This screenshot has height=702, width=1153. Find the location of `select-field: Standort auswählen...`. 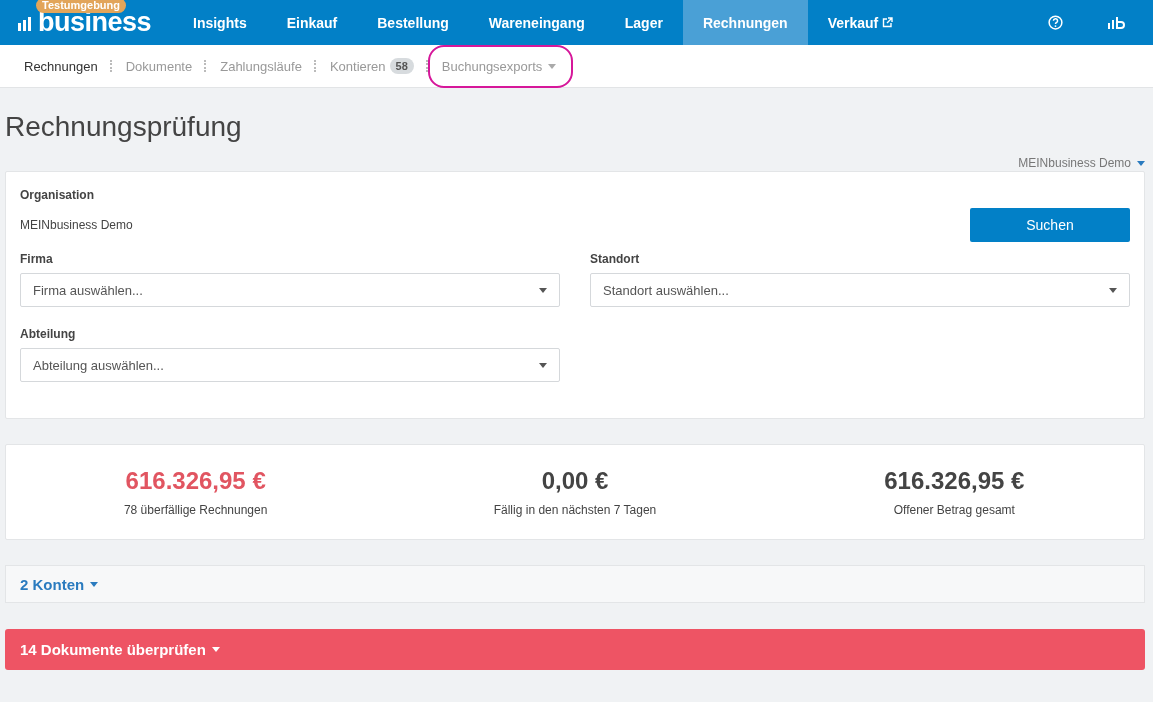

select-field: Standort auswählen... is located at coordinates (860, 290).